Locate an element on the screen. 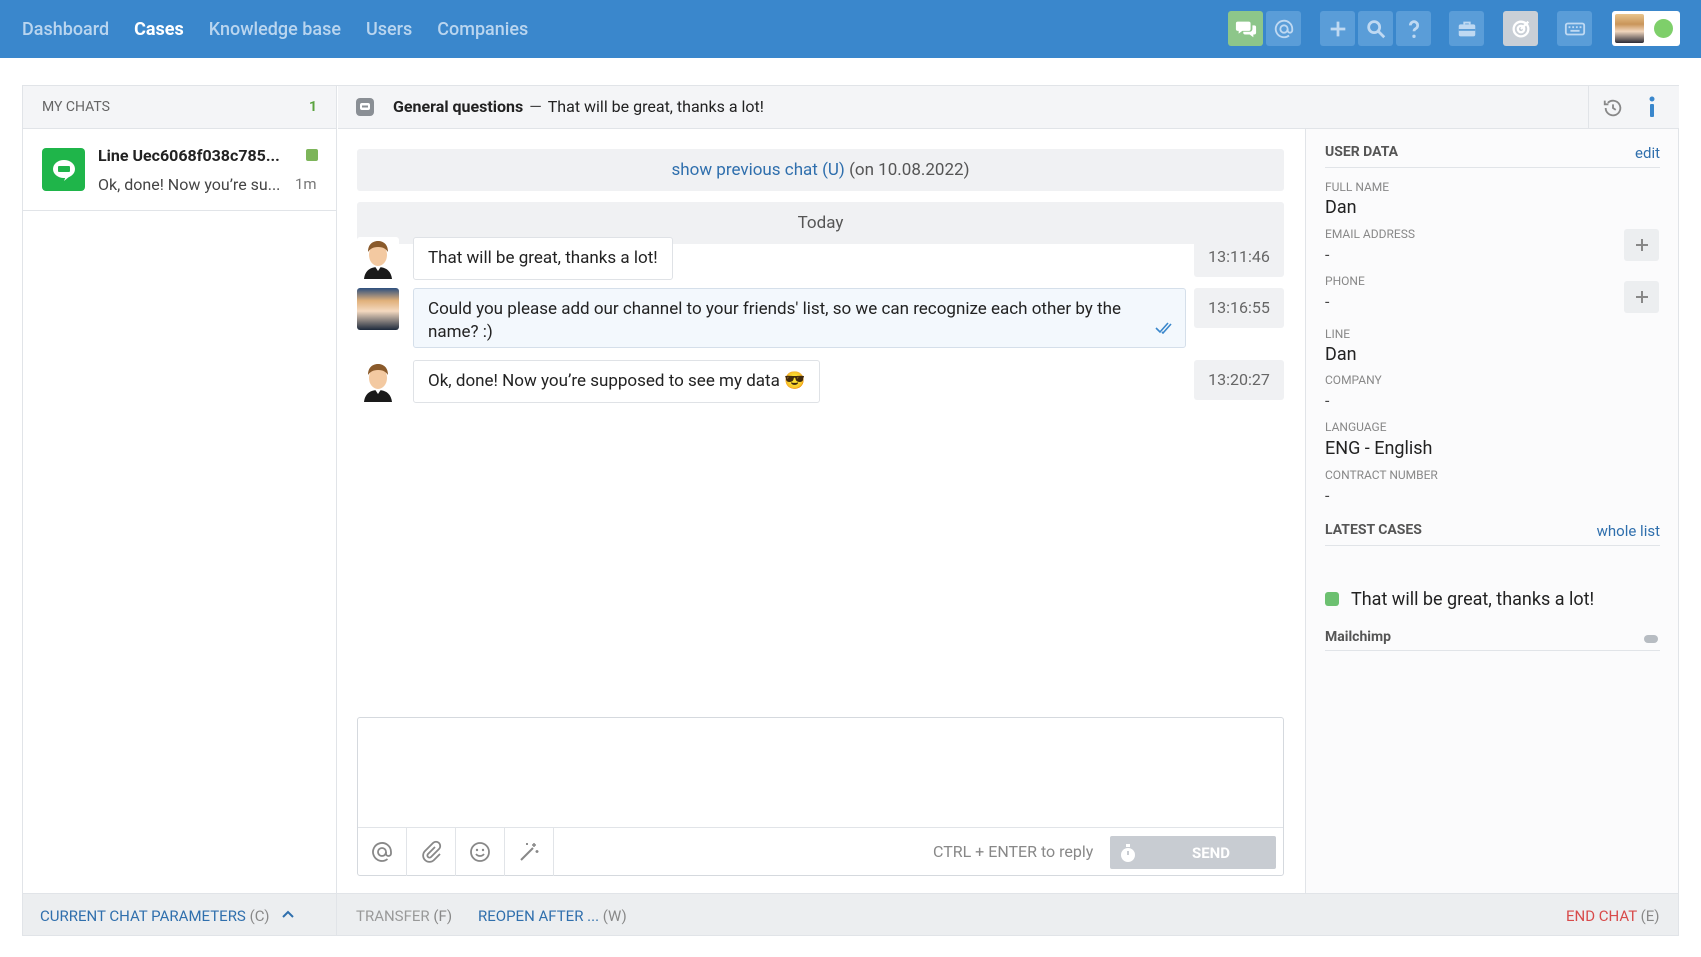 The width and height of the screenshot is (1701, 957). reopen-after-button: REOPEN AFTER ... (W) is located at coordinates (552, 916).